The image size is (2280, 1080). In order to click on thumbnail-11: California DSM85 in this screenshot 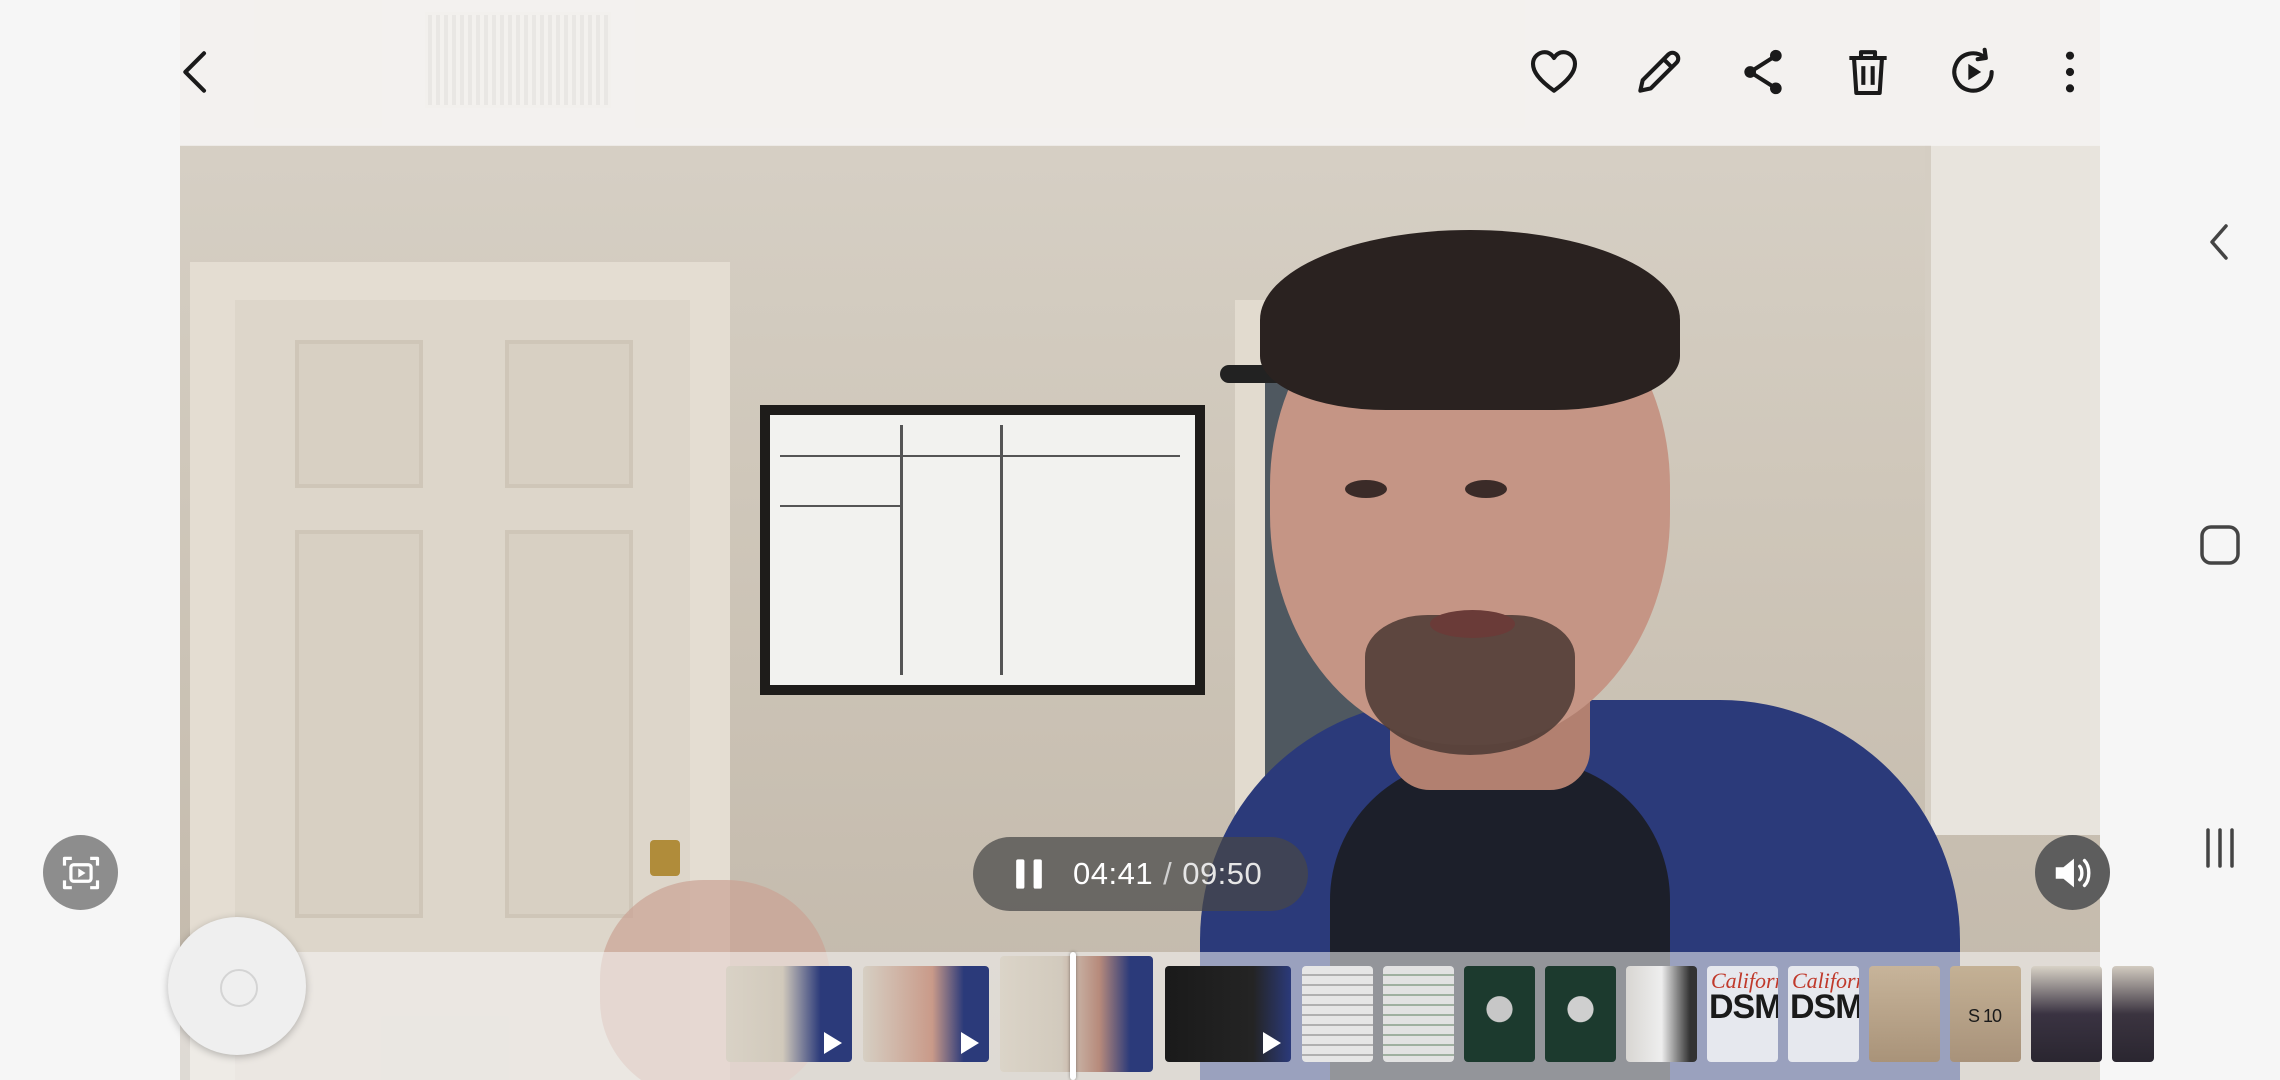, I will do `click(1823, 1014)`.